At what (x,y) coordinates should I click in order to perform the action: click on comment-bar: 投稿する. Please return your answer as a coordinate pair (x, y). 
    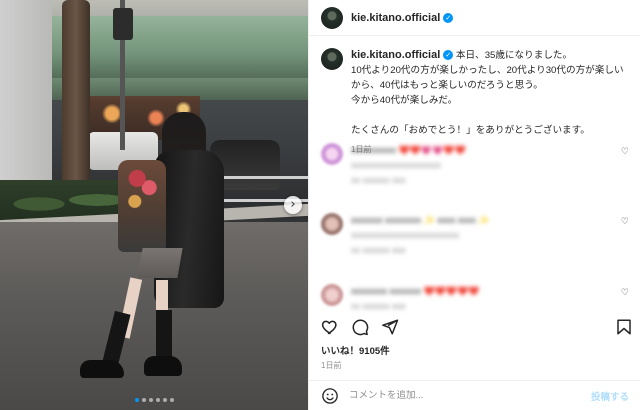
    Looking at the image, I should click on (474, 395).